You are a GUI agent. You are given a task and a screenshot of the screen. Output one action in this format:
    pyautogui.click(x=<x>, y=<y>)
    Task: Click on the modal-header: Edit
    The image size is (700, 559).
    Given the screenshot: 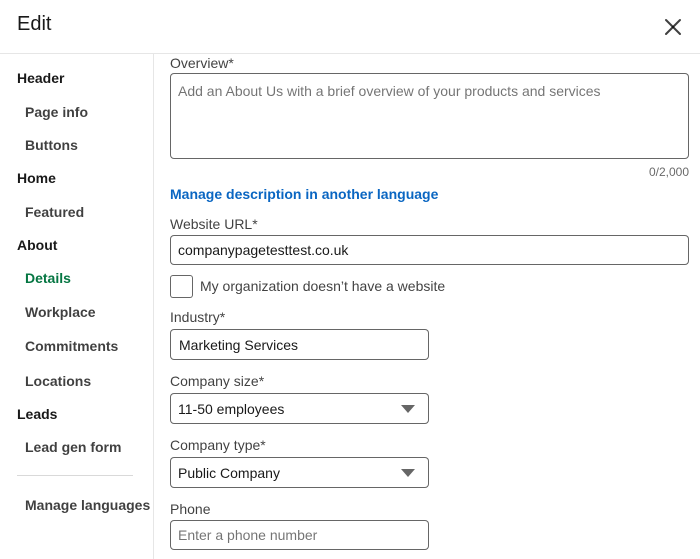 What is the action you would take?
    pyautogui.click(x=350, y=27)
    